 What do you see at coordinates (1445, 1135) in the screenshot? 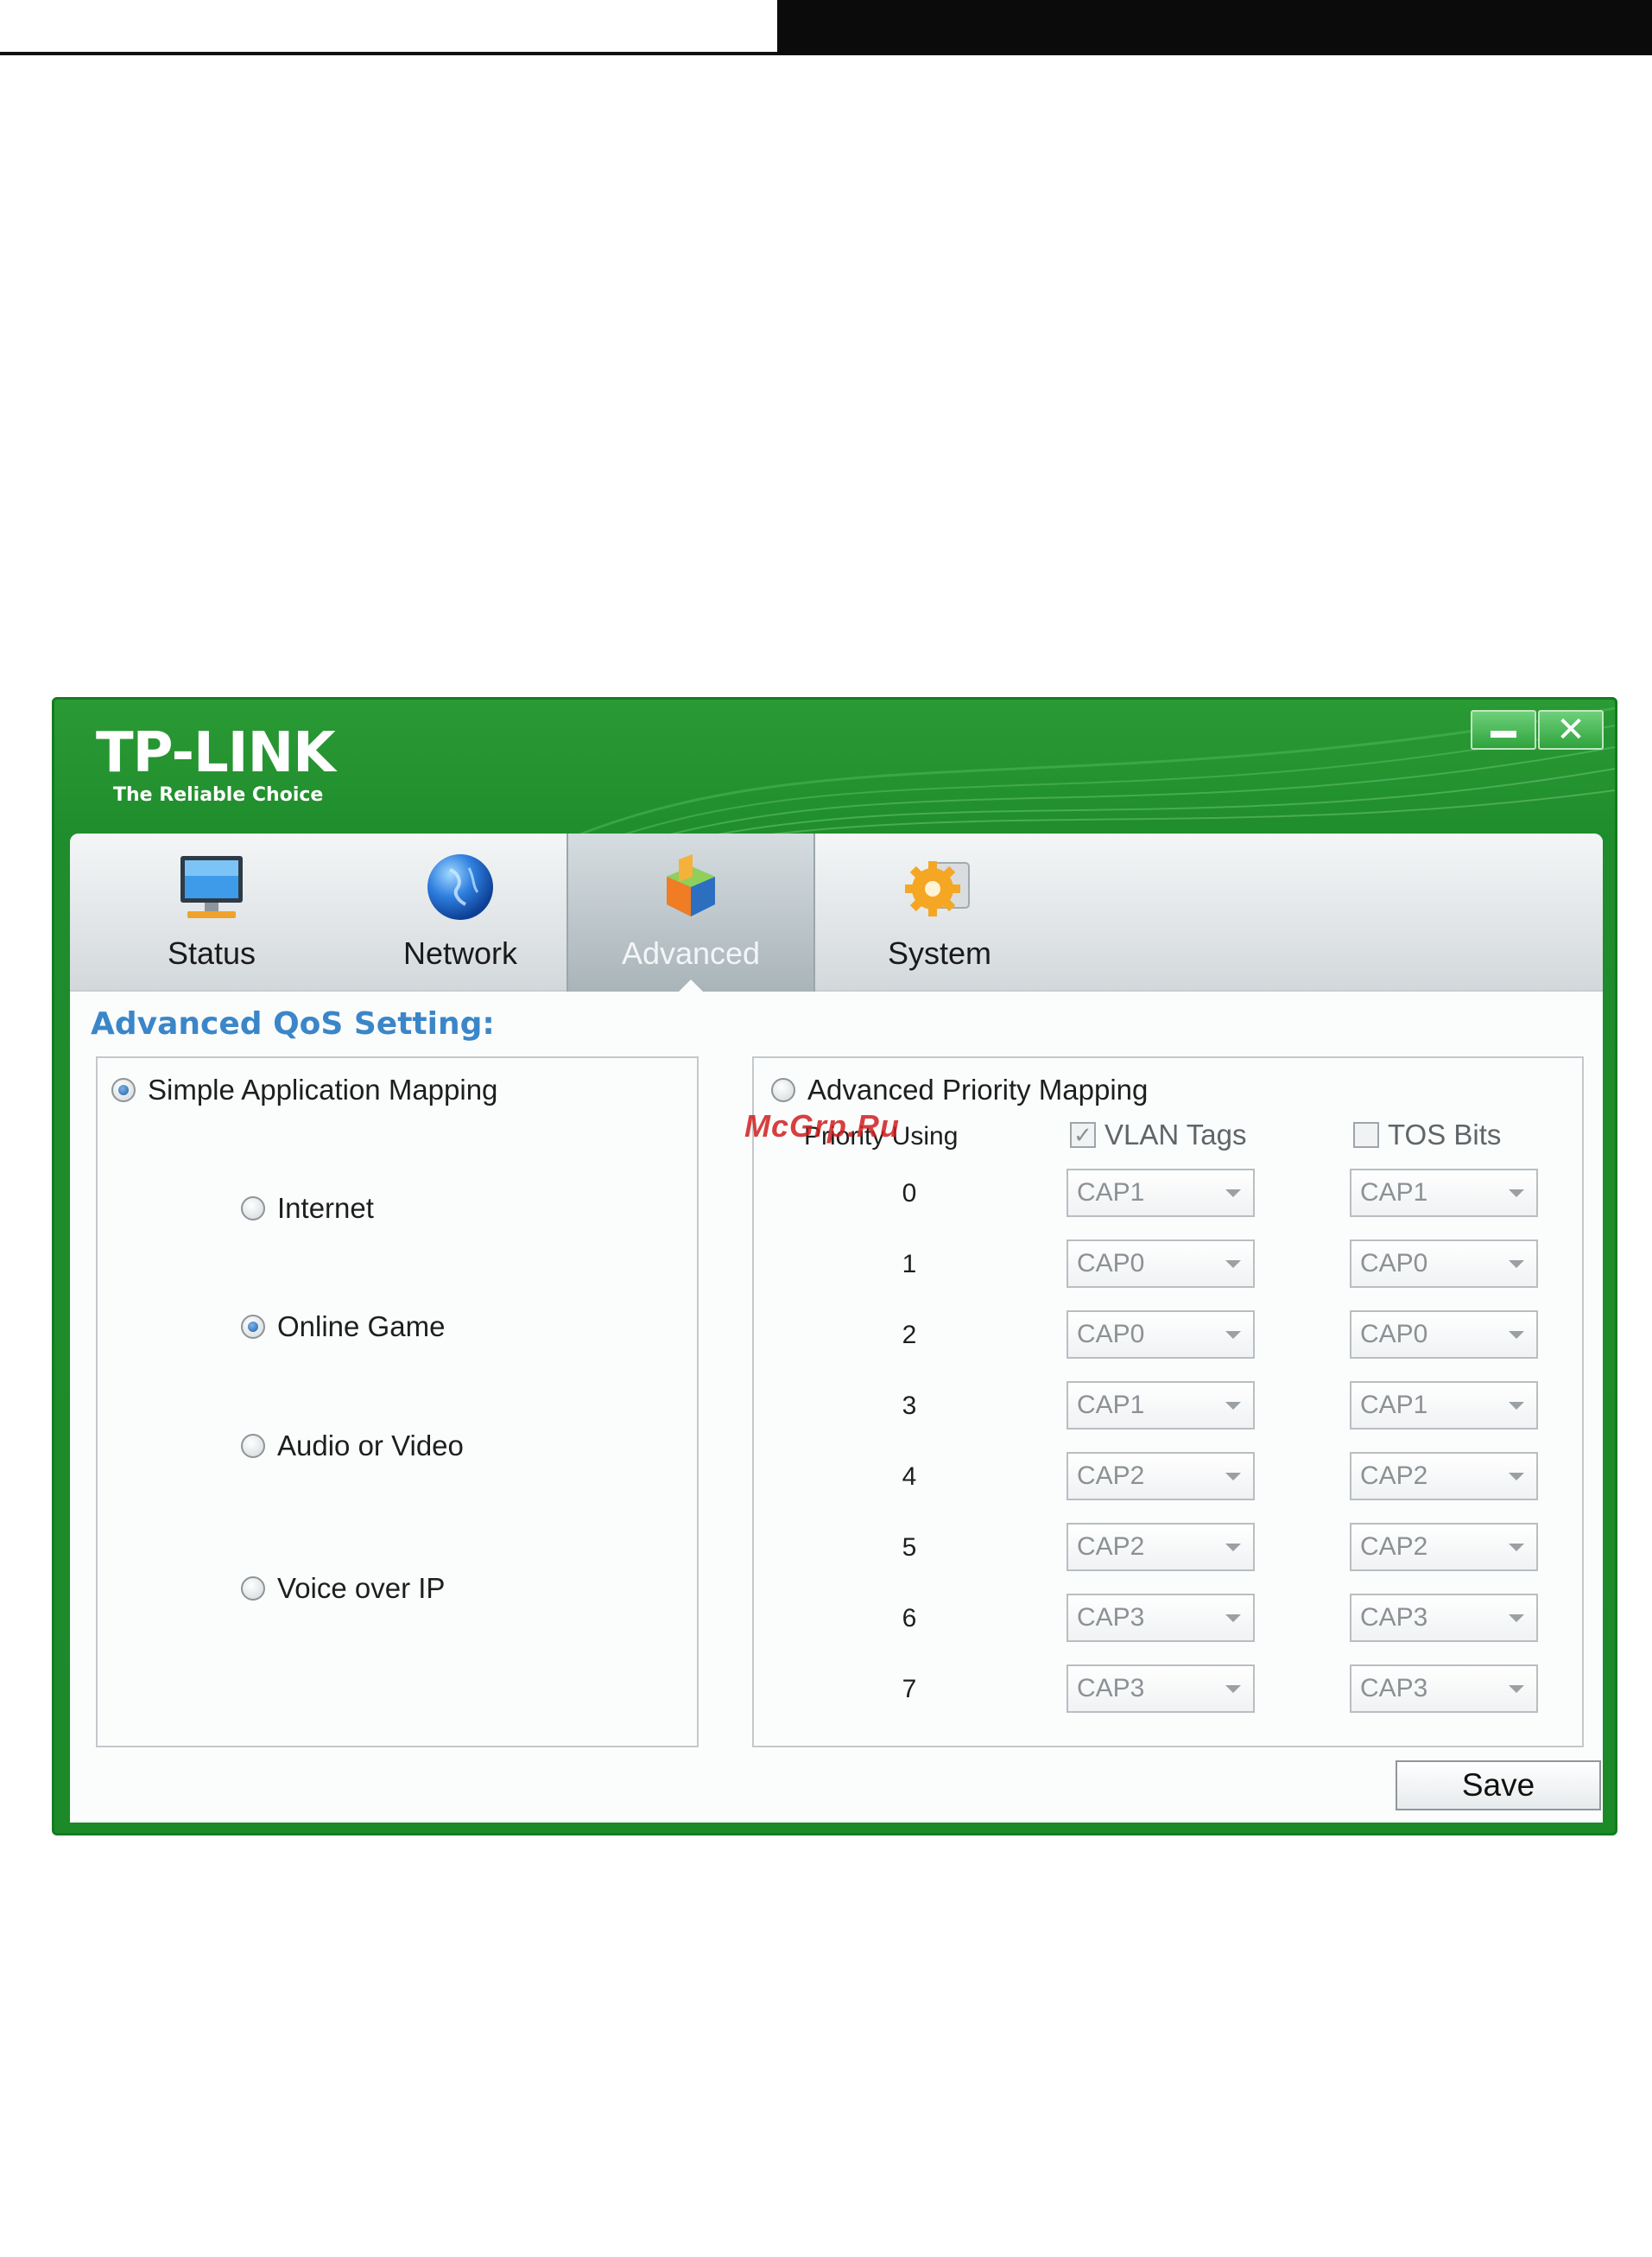
I see `tos-bits-label: TOS Bits` at bounding box center [1445, 1135].